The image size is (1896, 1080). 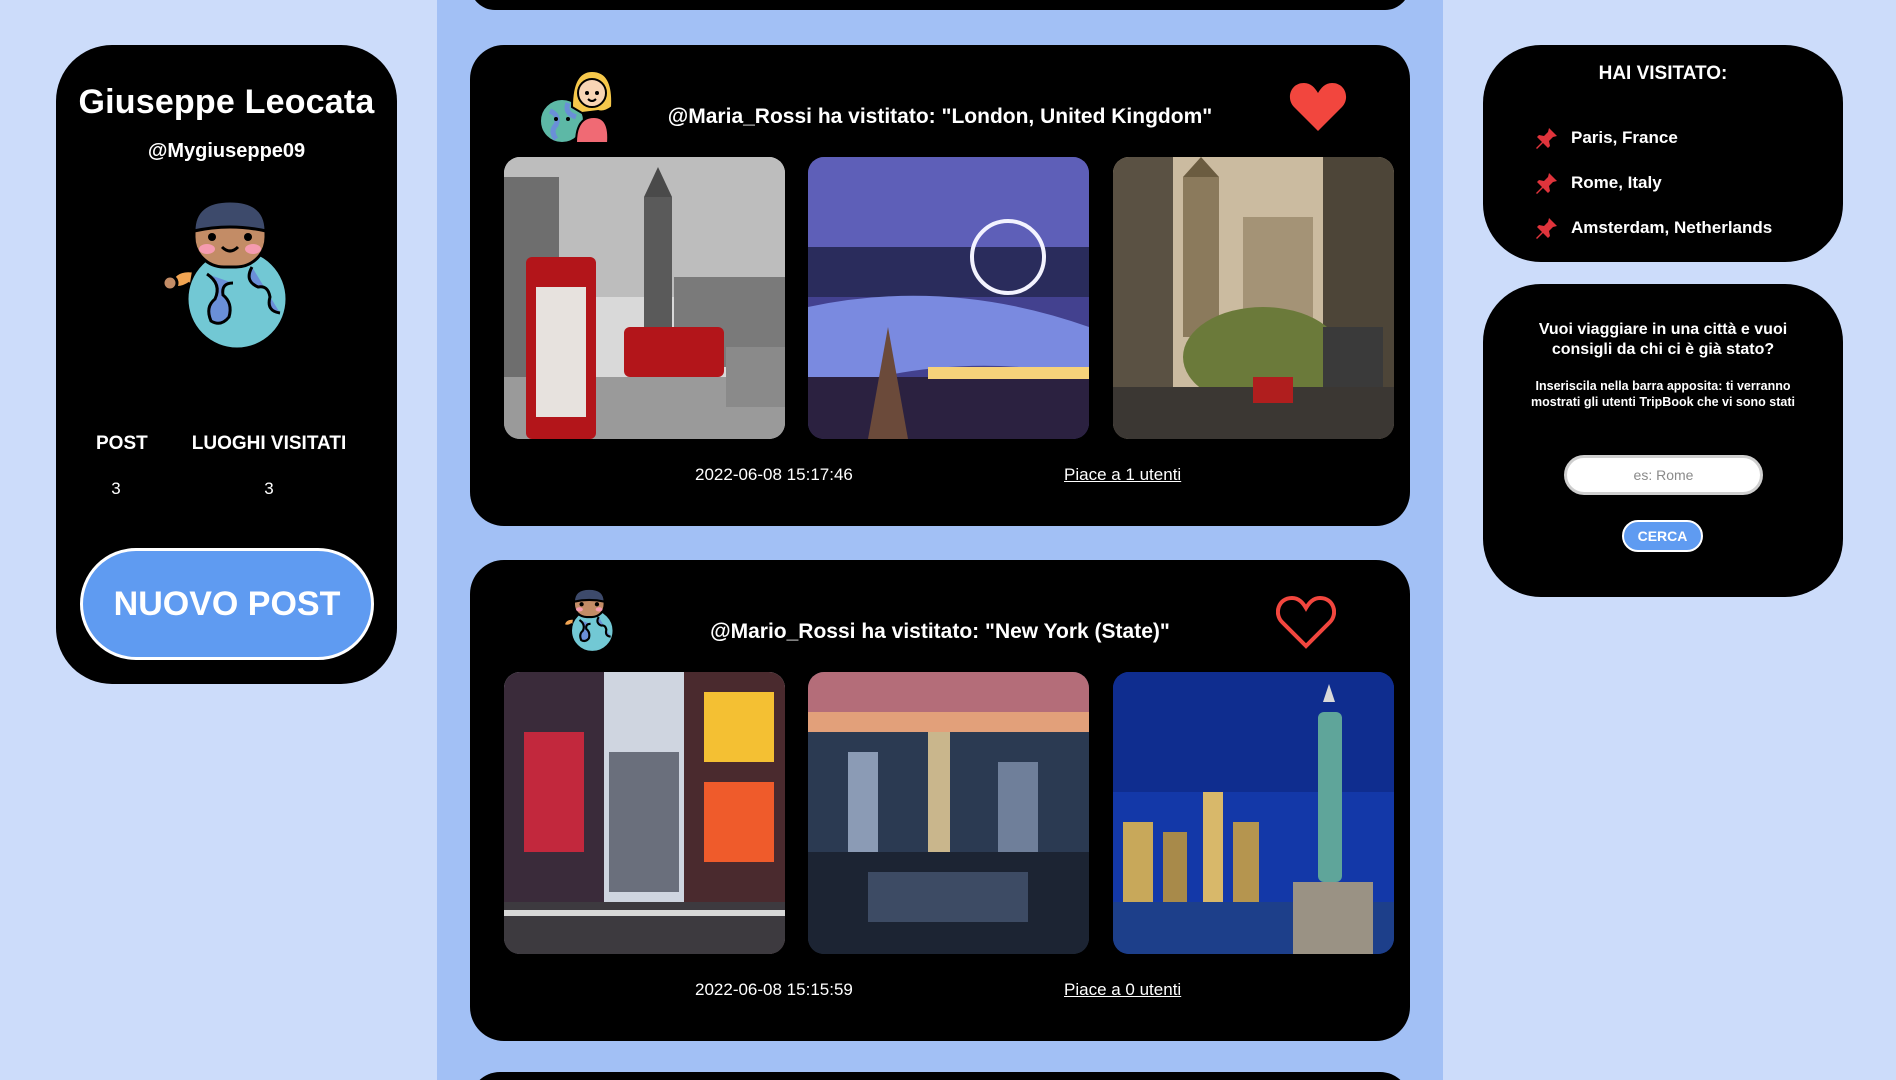 I want to click on visited-title: HAI VISITATO:, so click(x=1663, y=73).